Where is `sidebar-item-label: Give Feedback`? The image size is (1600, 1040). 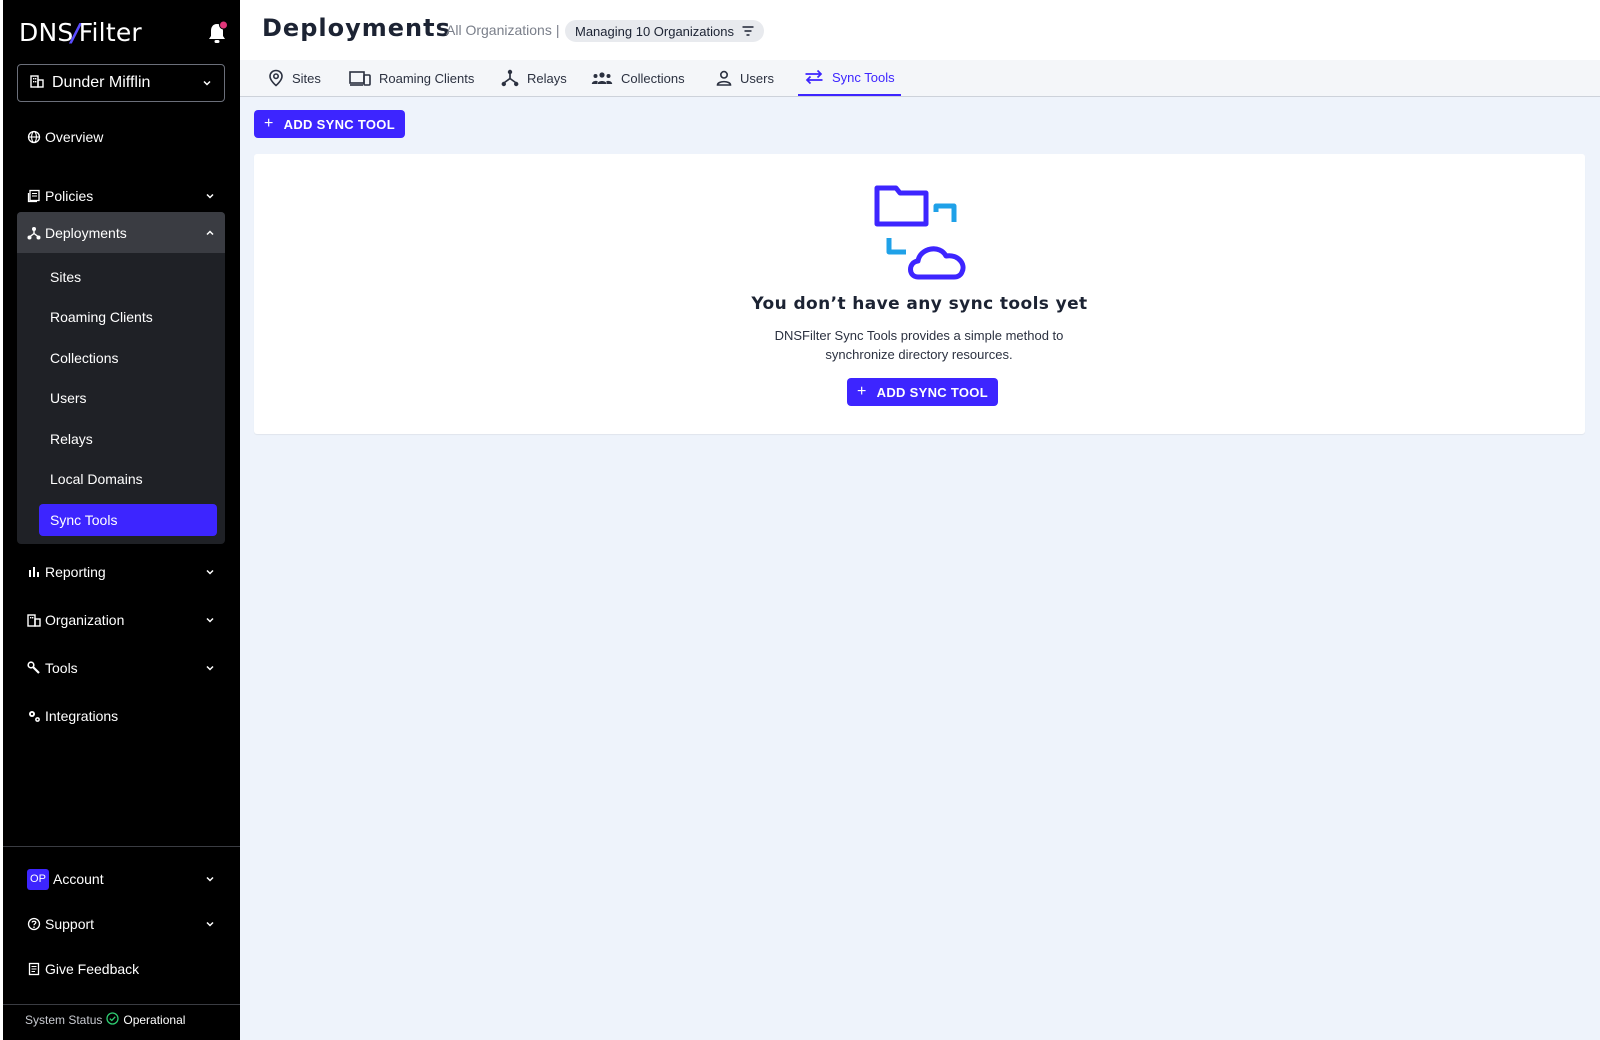
sidebar-item-label: Give Feedback is located at coordinates (92, 969).